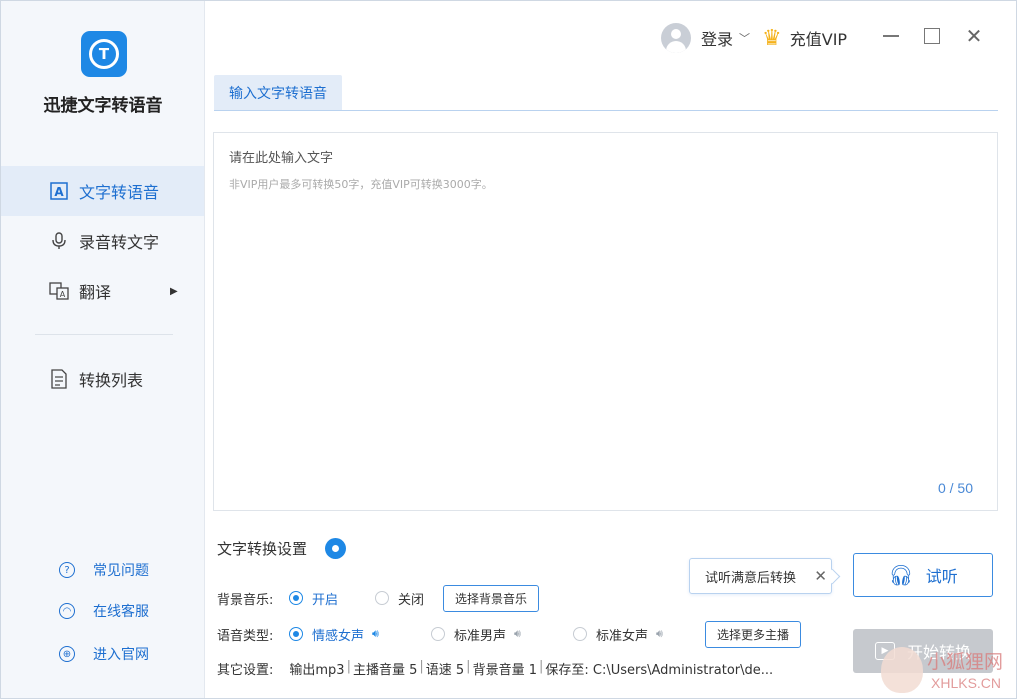 The image size is (1017, 699). What do you see at coordinates (891, 36) in the screenshot?
I see `minimize-button` at bounding box center [891, 36].